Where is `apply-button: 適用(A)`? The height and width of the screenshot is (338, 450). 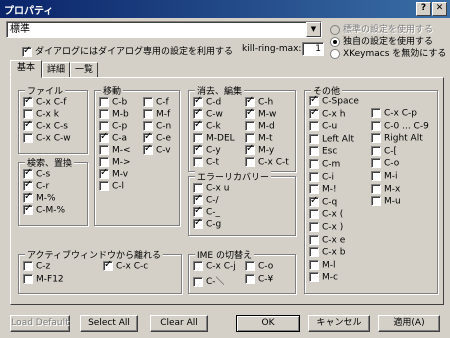
apply-button: 適用(A) is located at coordinates (409, 323).